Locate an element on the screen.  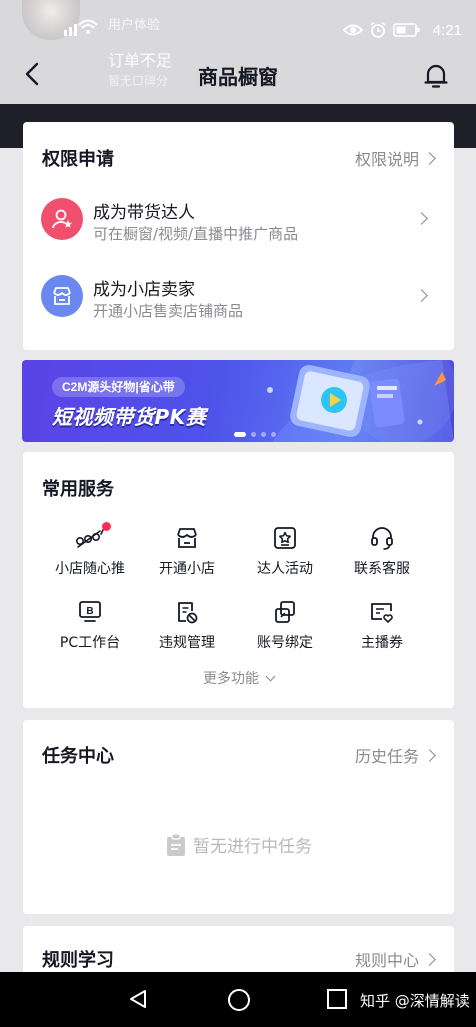
account-link-icon is located at coordinates (285, 612).